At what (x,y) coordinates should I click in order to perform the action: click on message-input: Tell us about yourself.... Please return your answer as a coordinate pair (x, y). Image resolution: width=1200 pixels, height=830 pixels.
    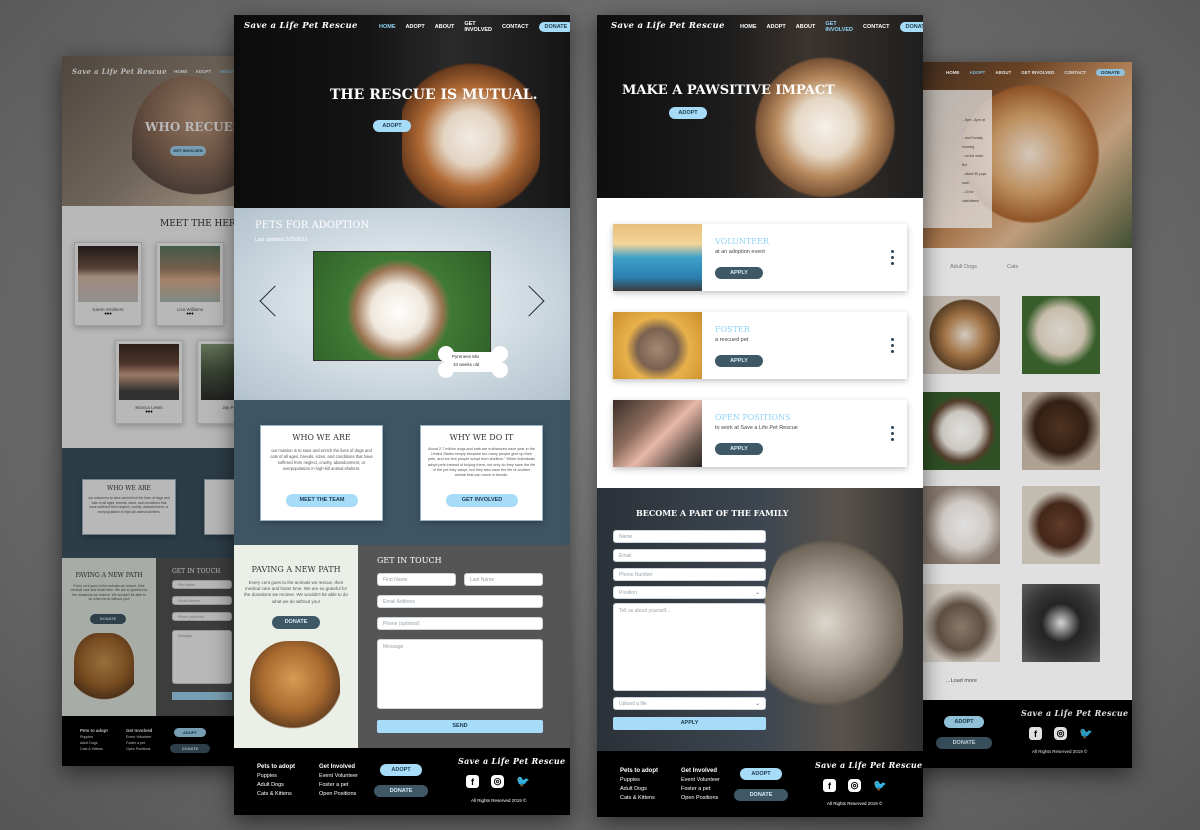
    Looking at the image, I should click on (689, 647).